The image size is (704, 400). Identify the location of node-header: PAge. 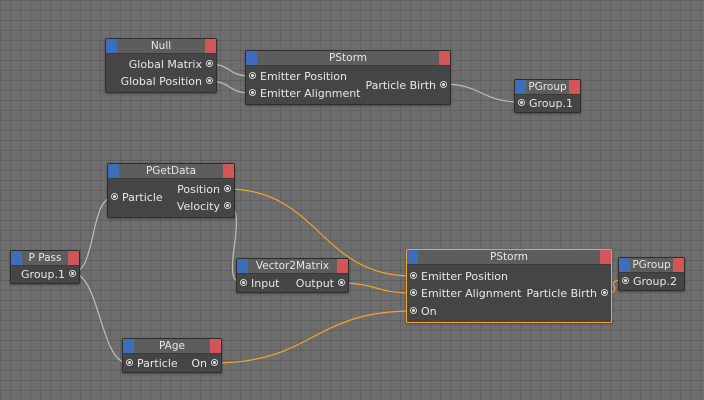
(172, 346).